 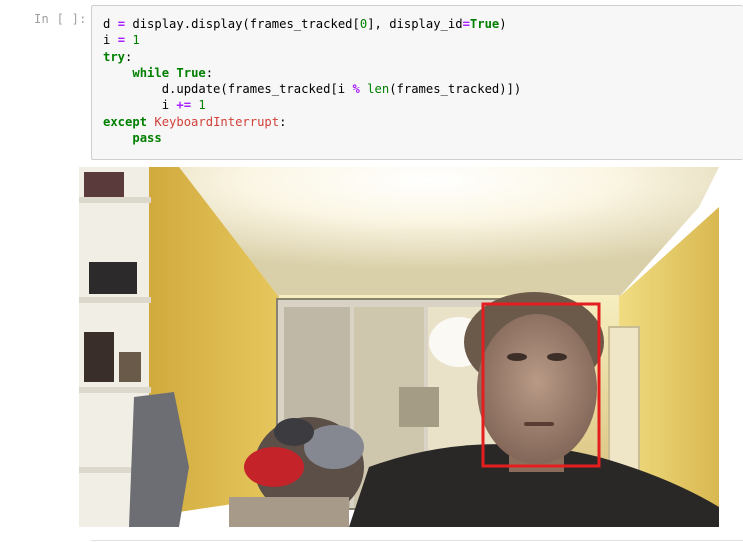 What do you see at coordinates (147, 138) in the screenshot?
I see `code-line-8: pass` at bounding box center [147, 138].